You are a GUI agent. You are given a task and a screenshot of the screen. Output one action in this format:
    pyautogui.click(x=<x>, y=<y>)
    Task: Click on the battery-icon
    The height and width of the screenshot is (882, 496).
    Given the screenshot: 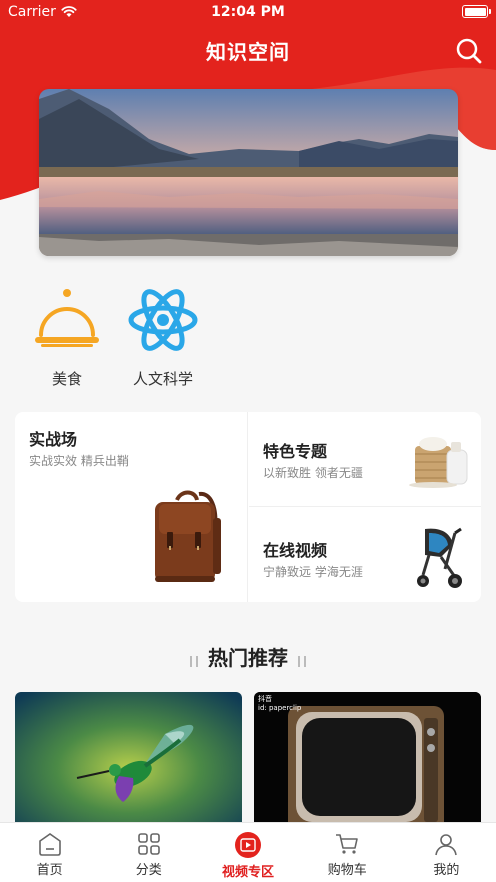 What is the action you would take?
    pyautogui.click(x=476, y=11)
    